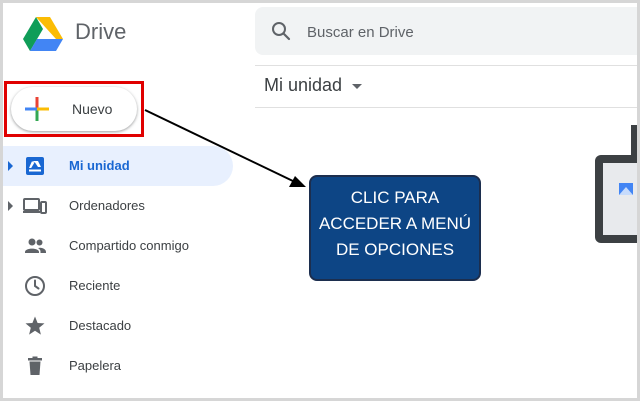  I want to click on sidebar-item-mi-unidad: Mi unidad, so click(118, 166).